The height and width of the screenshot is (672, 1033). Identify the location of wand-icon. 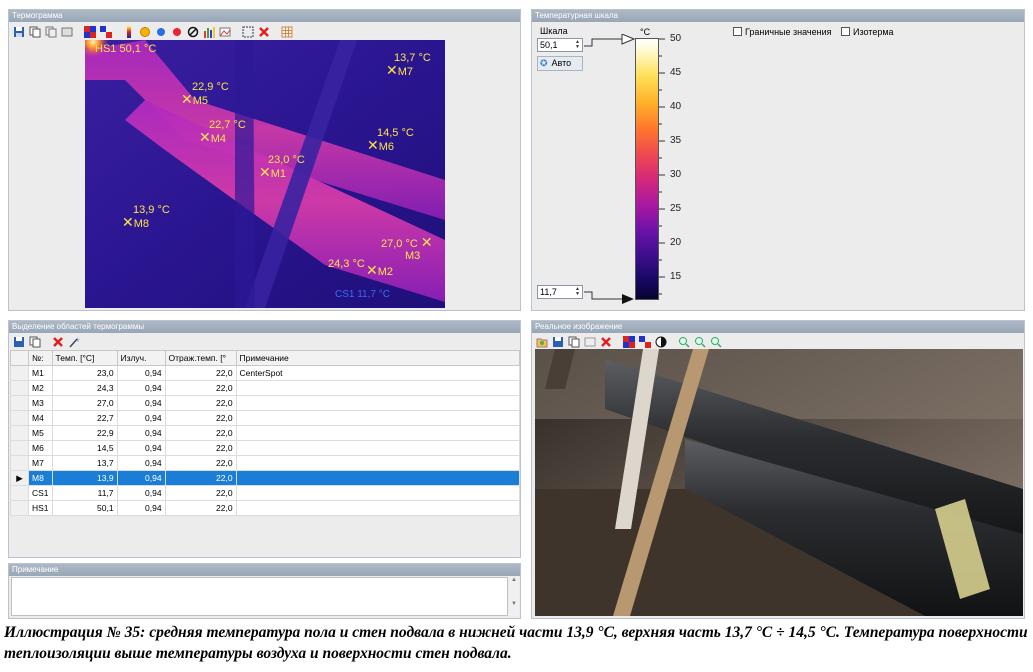
(73, 342).